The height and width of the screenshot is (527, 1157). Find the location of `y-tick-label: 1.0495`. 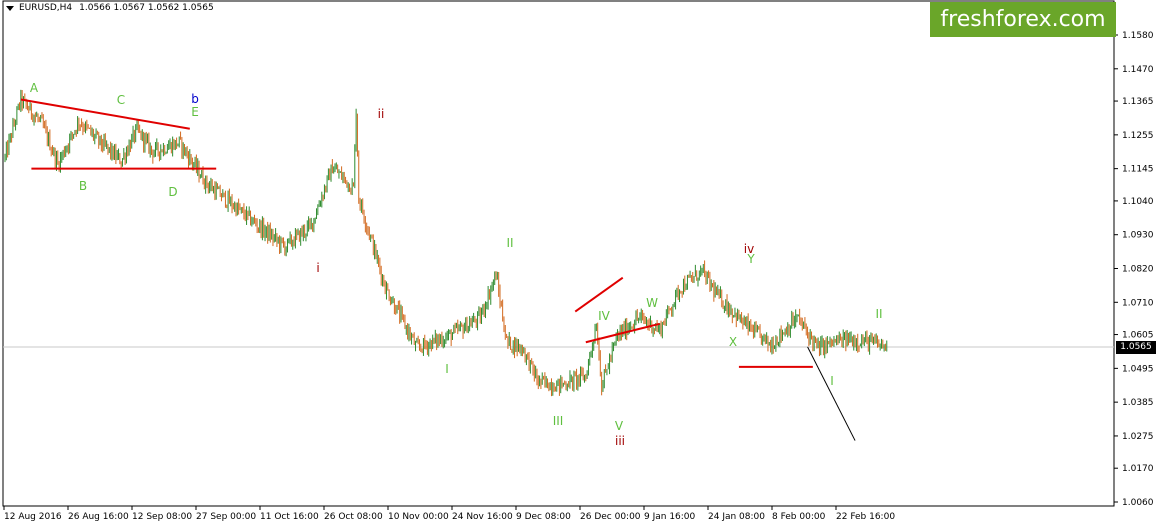

y-tick-label: 1.0495 is located at coordinates (1138, 369).